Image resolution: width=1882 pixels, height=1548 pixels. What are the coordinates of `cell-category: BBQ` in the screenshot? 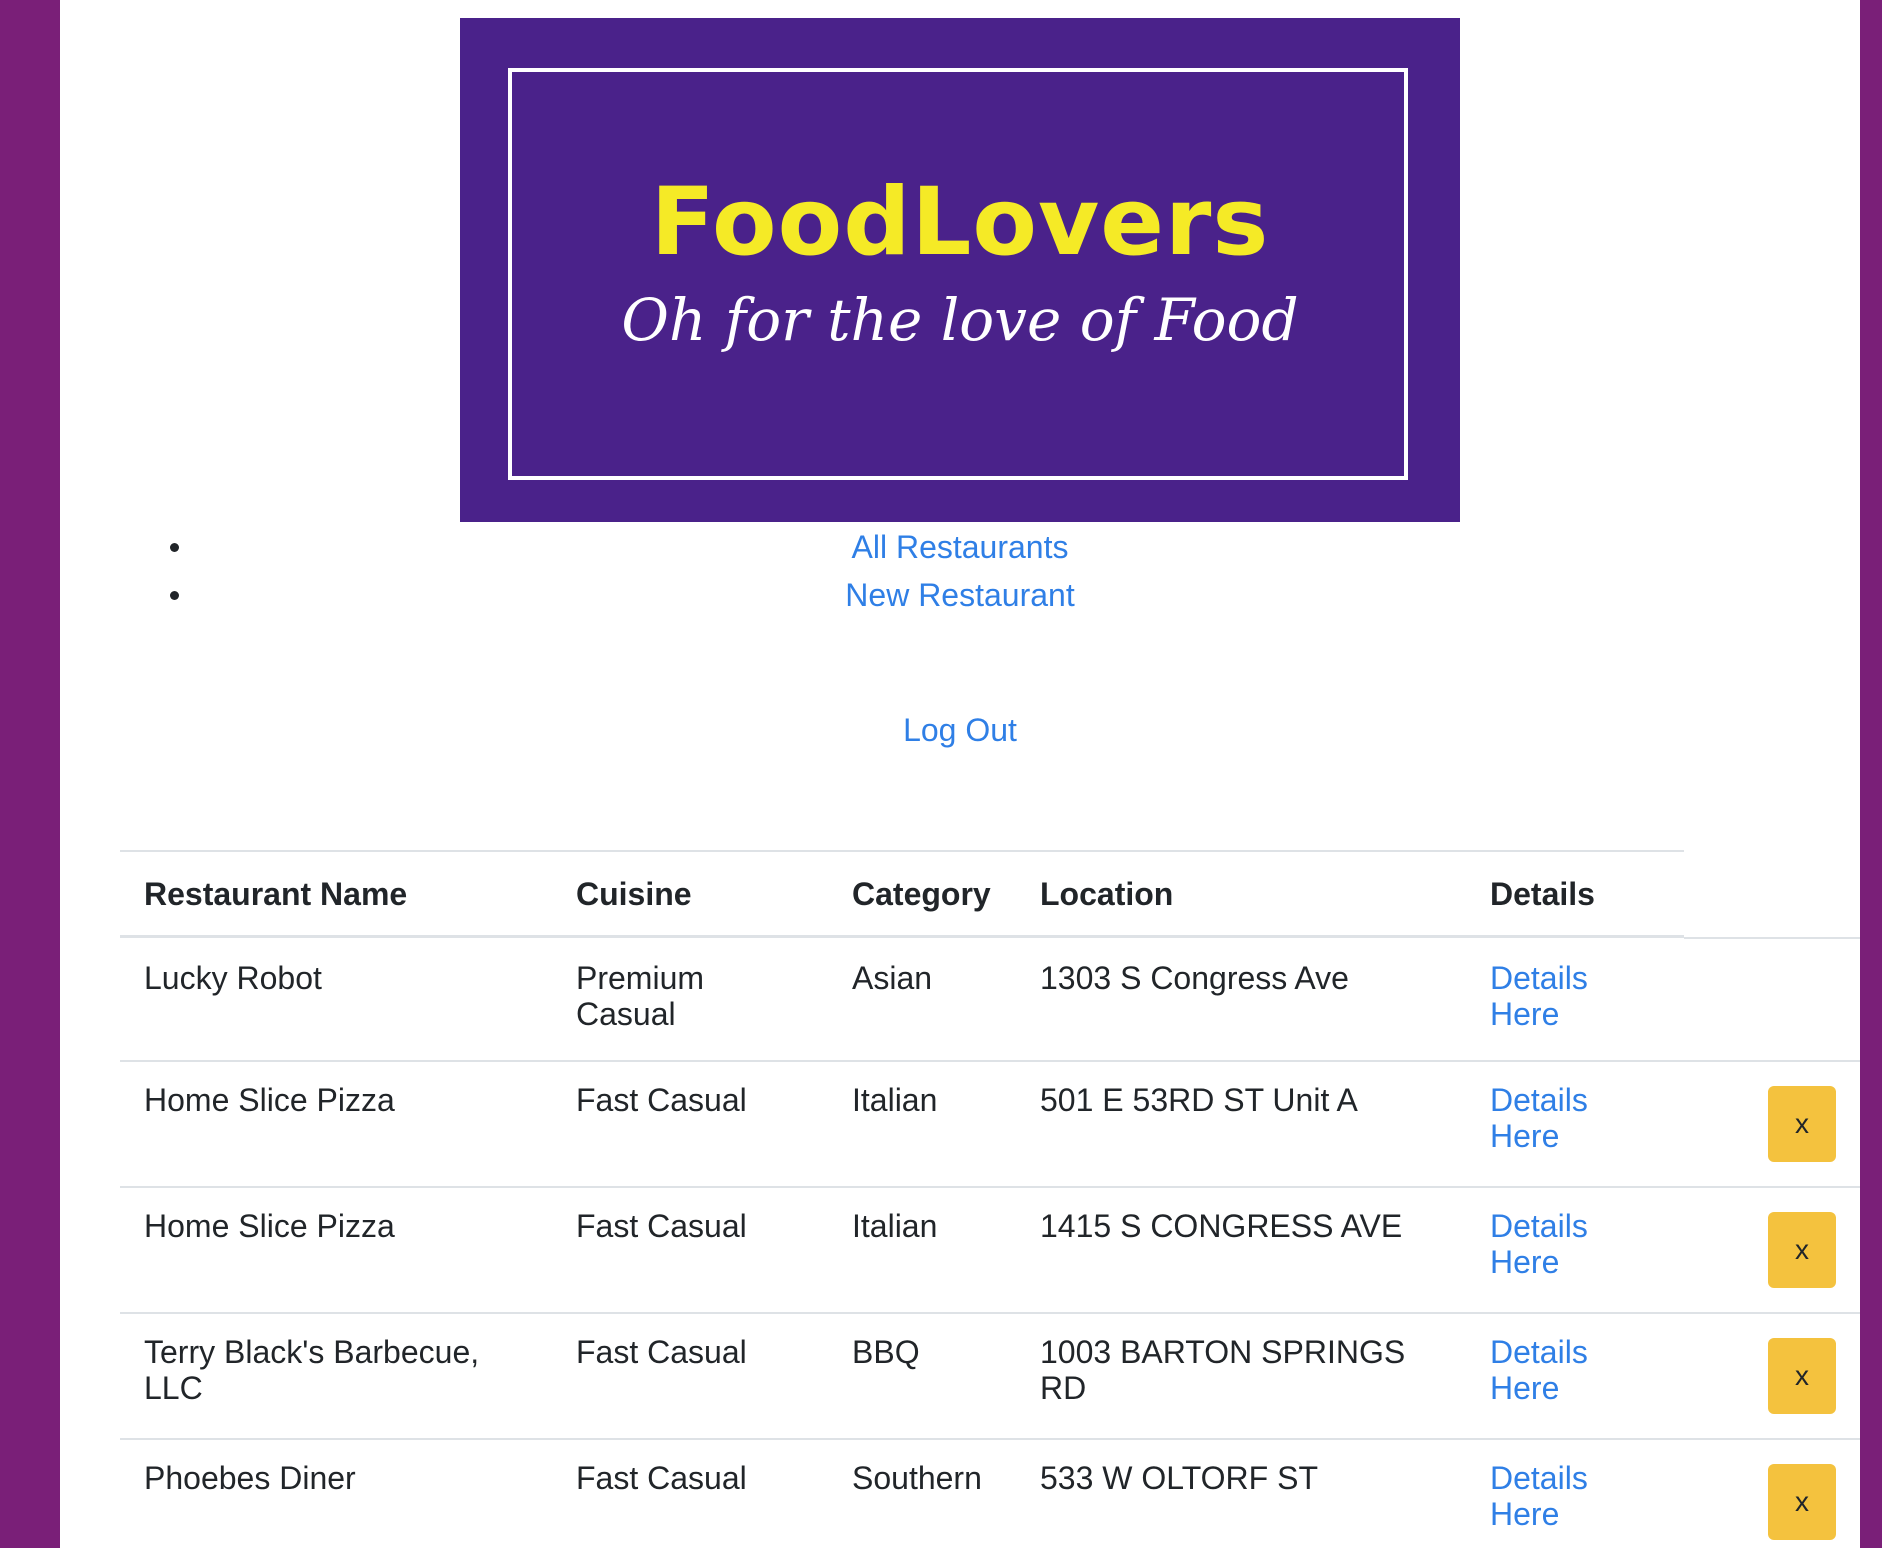 It's located at (886, 1352).